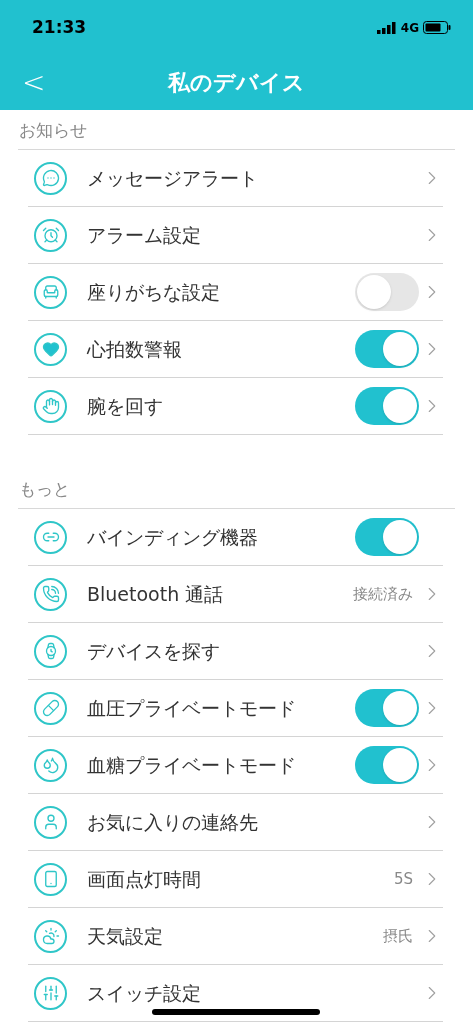  Describe the element at coordinates (125, 936) in the screenshot. I see `row-label: 天気設定` at that location.